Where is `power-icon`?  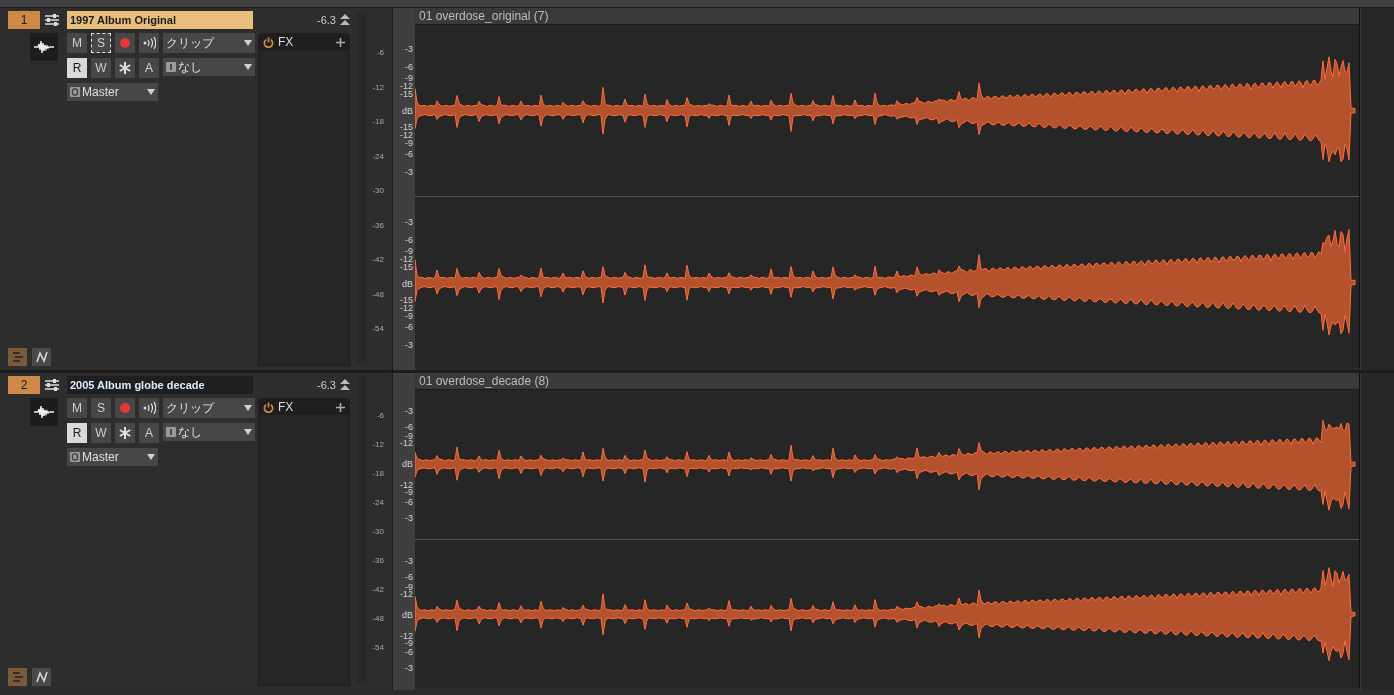
power-icon is located at coordinates (268, 42).